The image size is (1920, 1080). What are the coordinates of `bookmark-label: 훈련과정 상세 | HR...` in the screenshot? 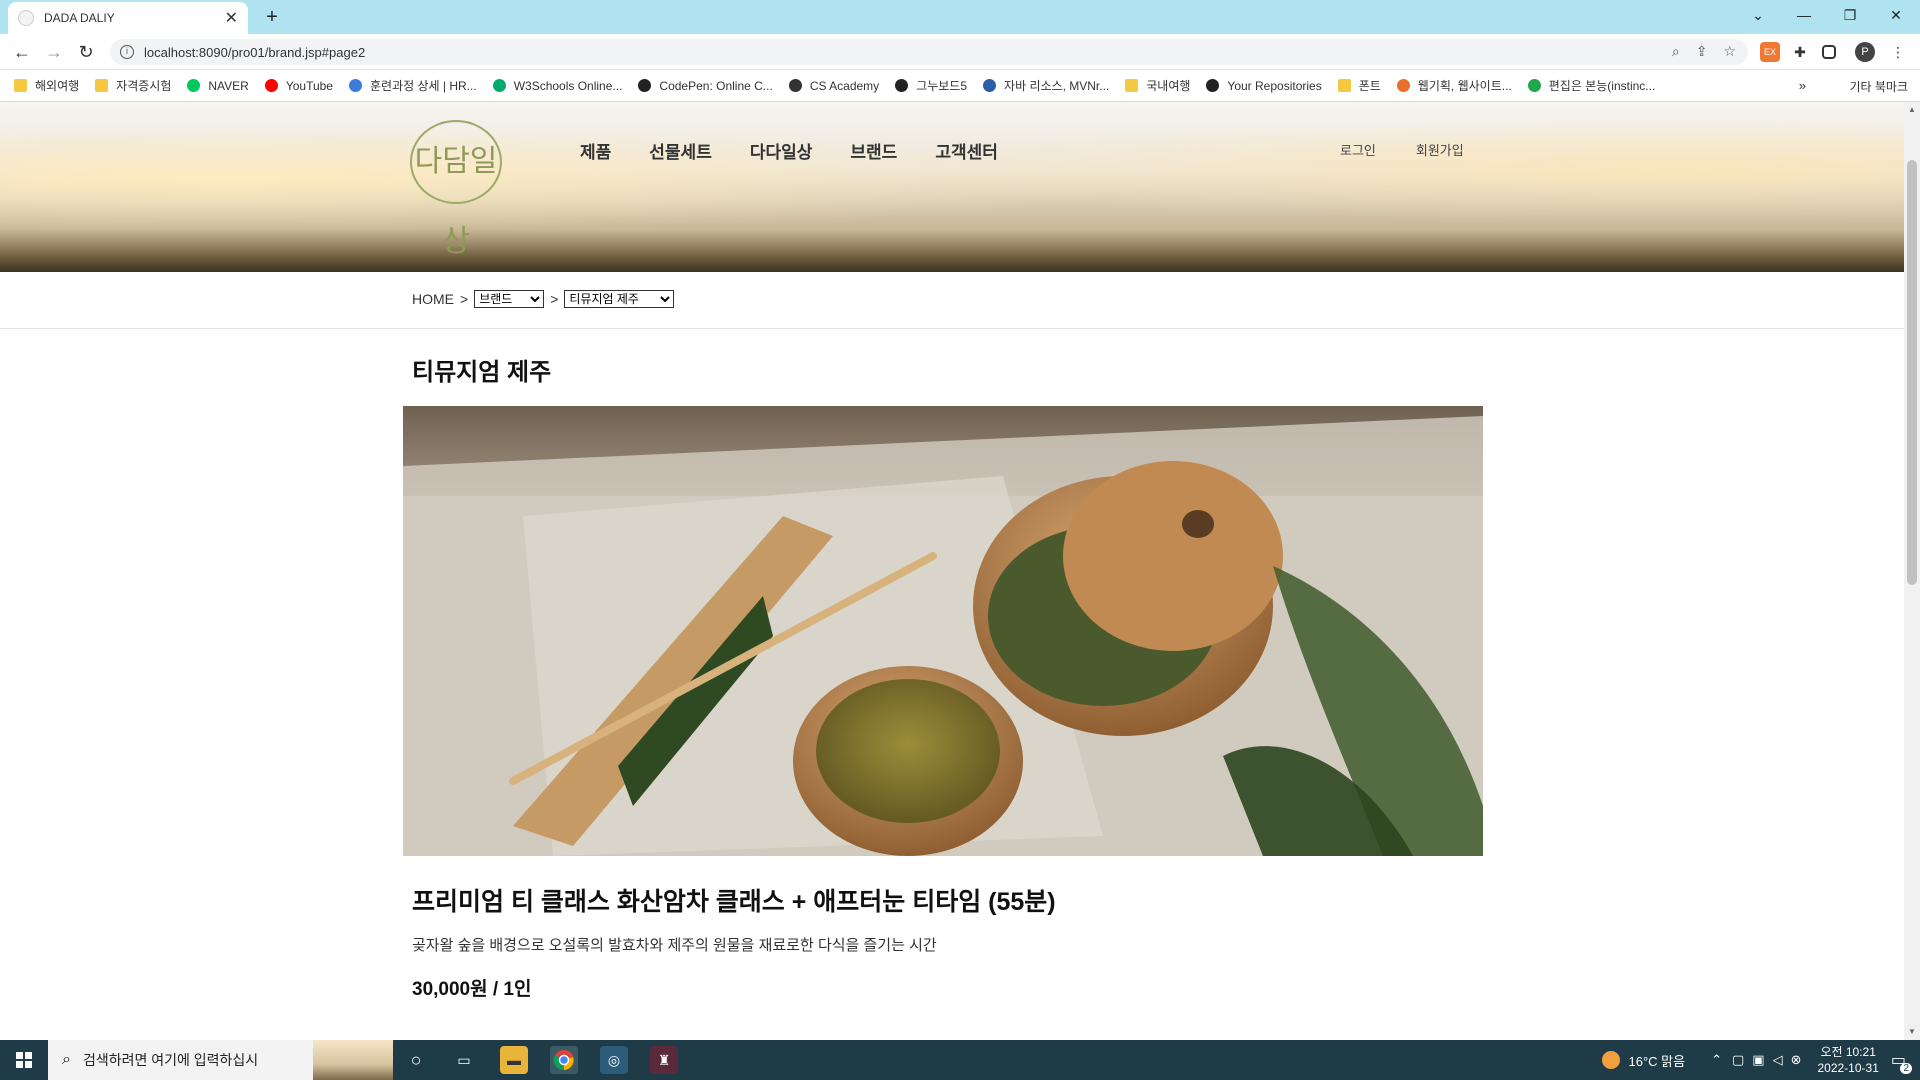 It's located at (423, 86).